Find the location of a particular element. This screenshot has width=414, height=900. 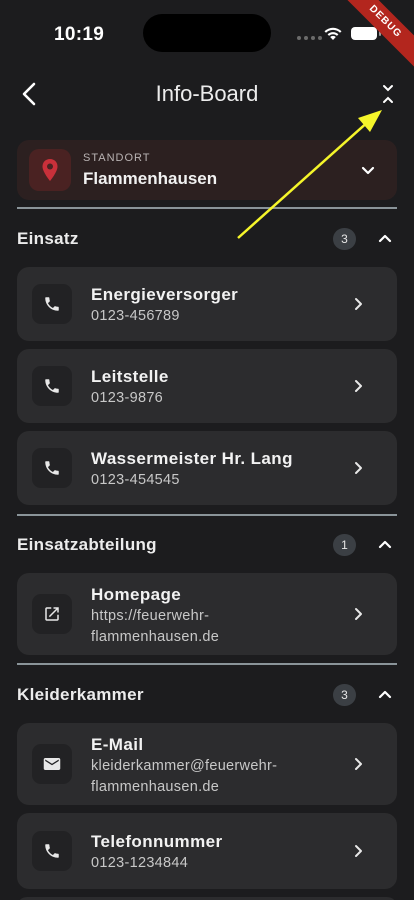

contact-subtitle: 0123-456789 is located at coordinates (135, 316).